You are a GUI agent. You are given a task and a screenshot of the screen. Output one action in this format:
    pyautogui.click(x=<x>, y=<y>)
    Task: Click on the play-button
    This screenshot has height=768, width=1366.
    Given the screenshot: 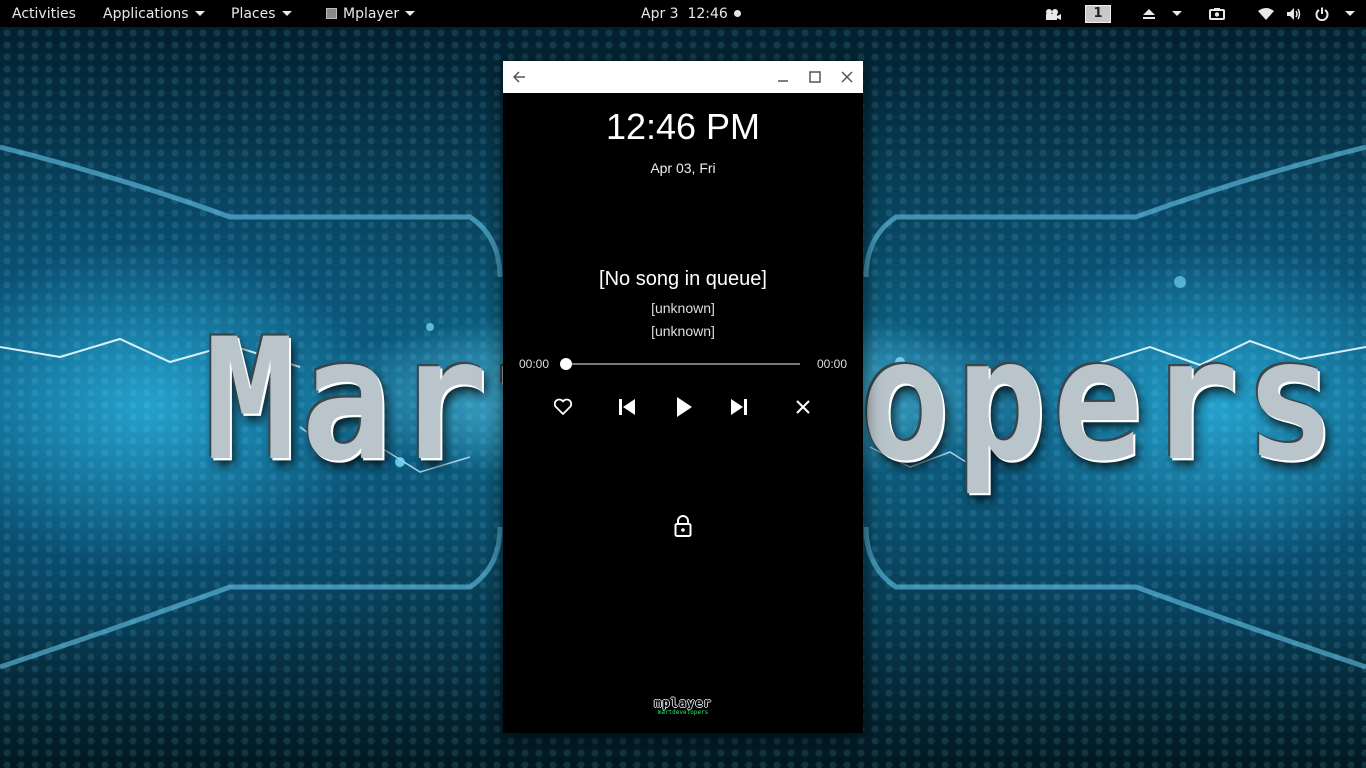 What is the action you would take?
    pyautogui.click(x=684, y=407)
    